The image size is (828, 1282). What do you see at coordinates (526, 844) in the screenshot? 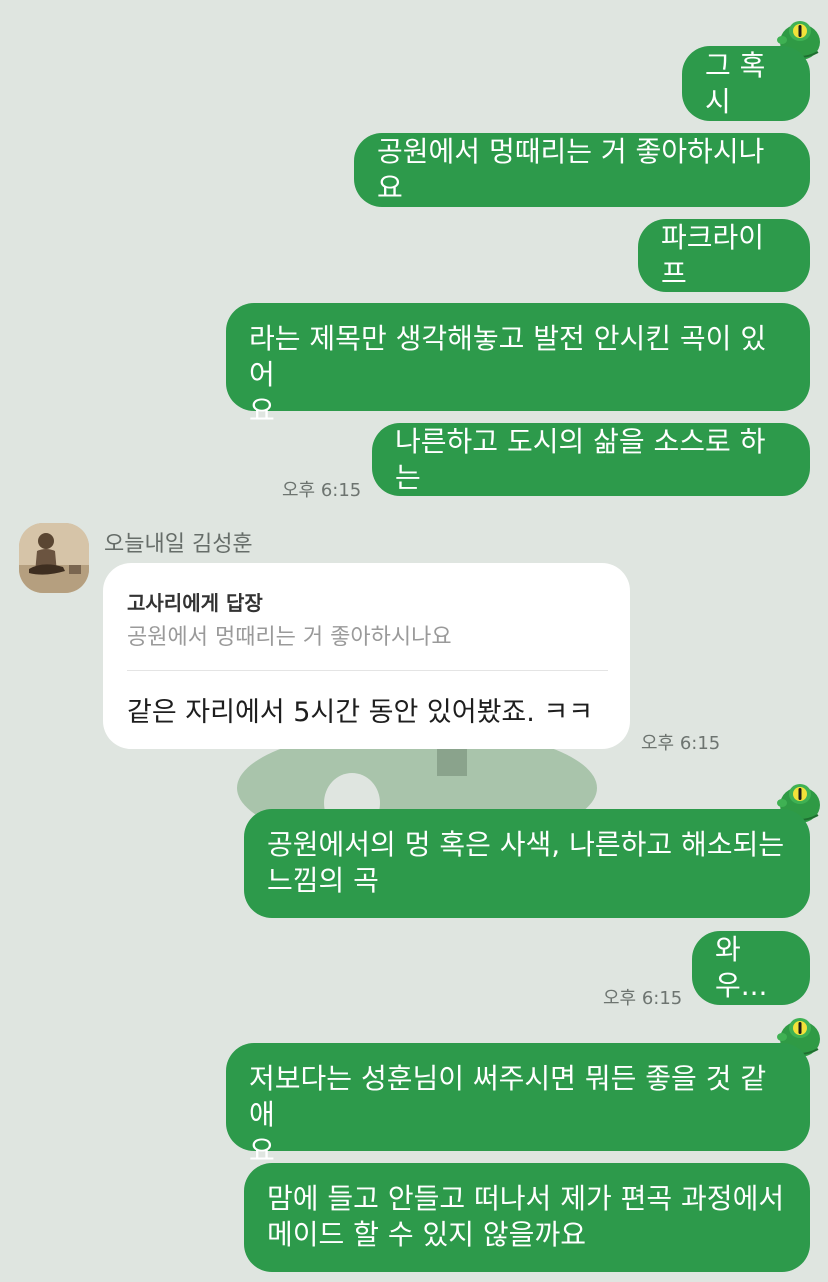
I see `message-text: 공원에서의 멍 혹은 사색, 나른하고 해소되는` at bounding box center [526, 844].